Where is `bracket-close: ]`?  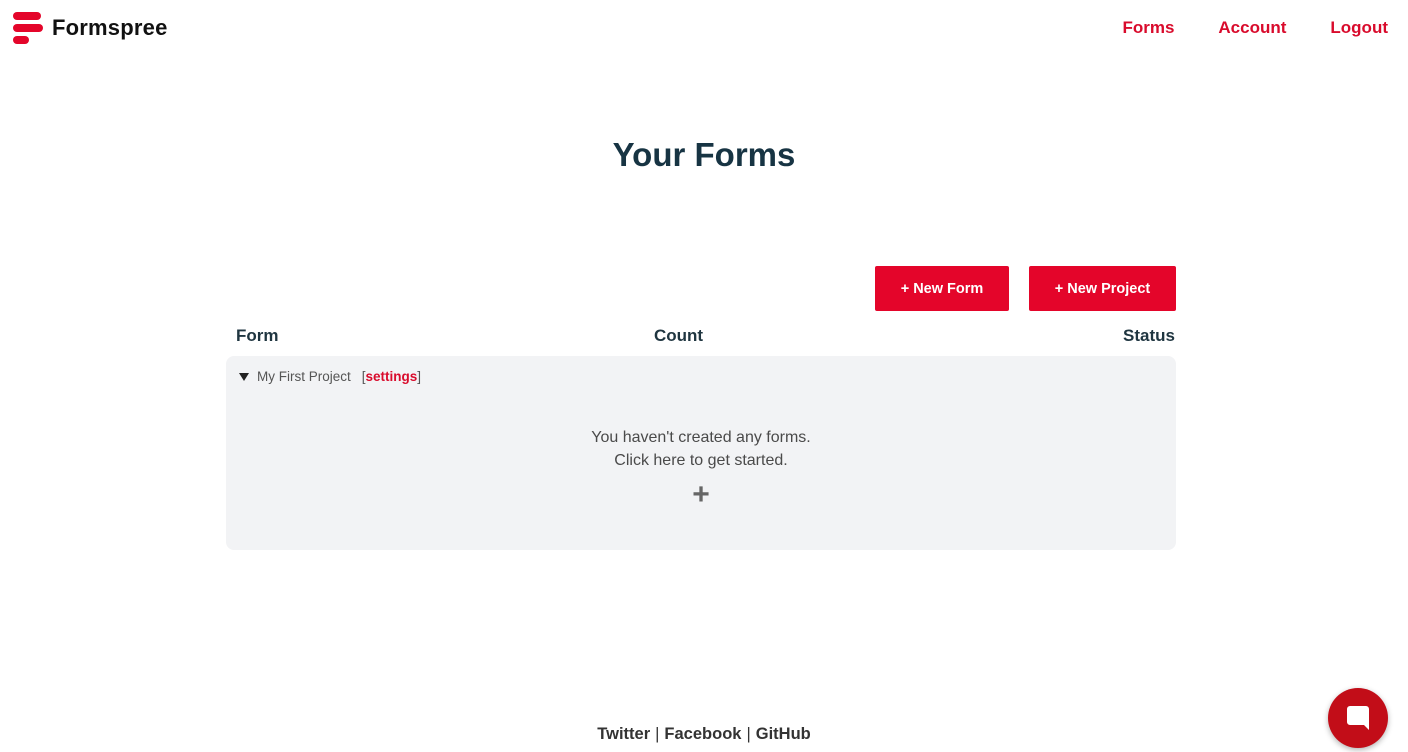
bracket-close: ] is located at coordinates (419, 376).